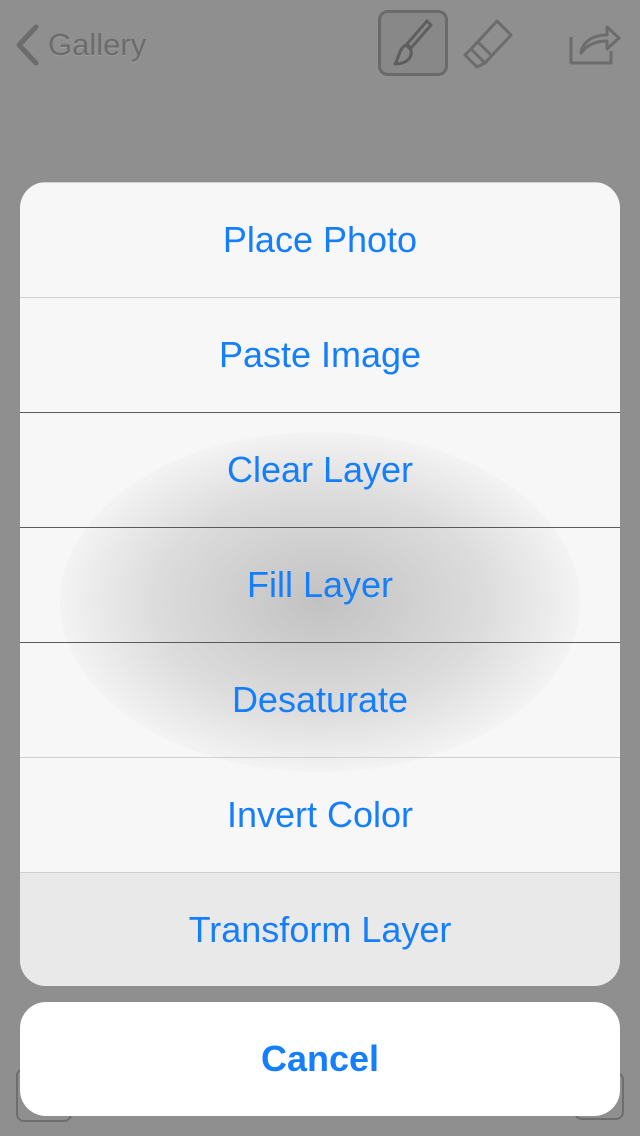 This screenshot has width=640, height=1136. What do you see at coordinates (320, 929) in the screenshot?
I see `transform-layer-button: Transform Layer` at bounding box center [320, 929].